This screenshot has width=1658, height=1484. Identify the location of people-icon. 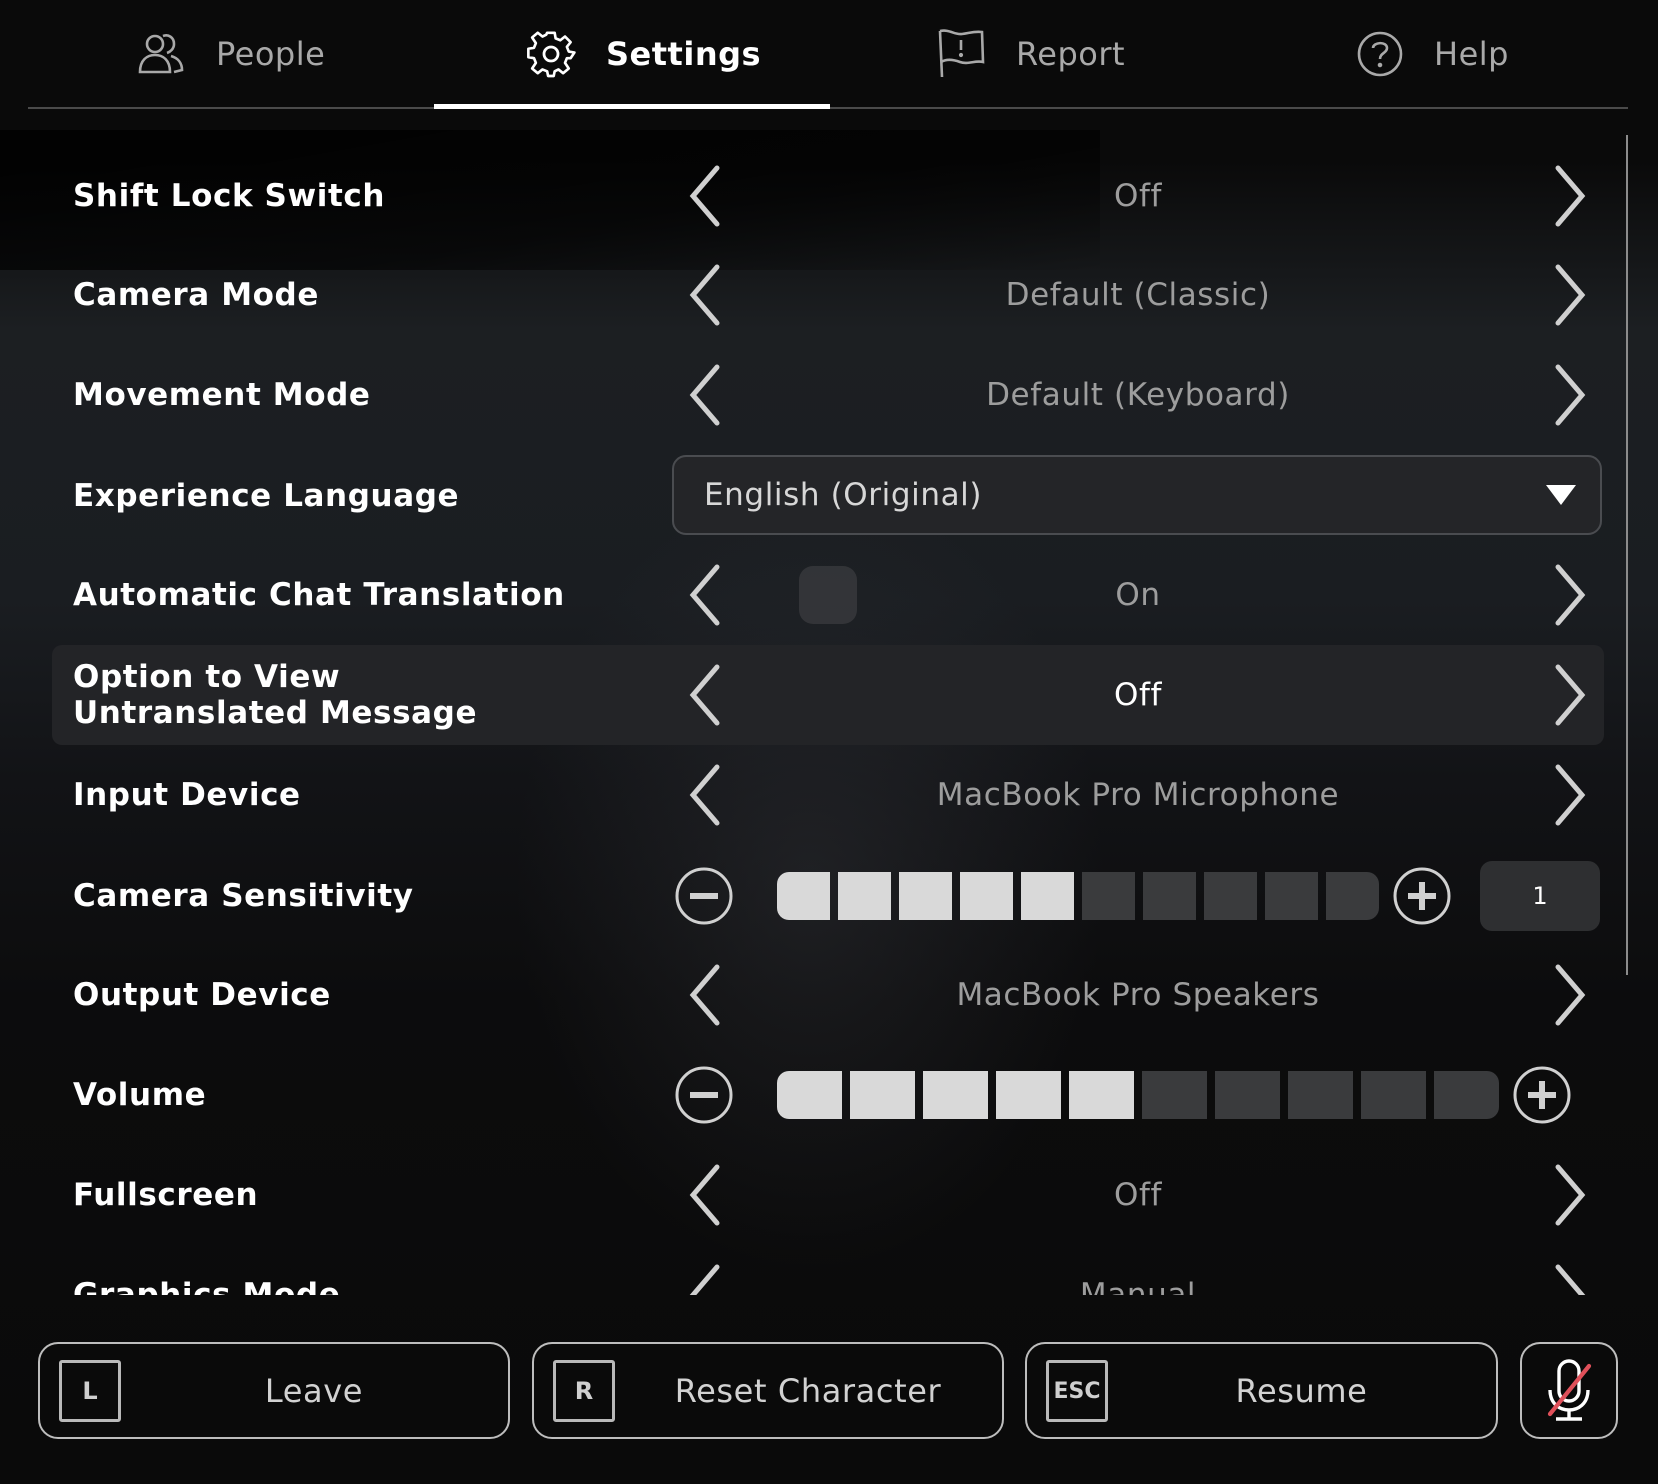
(161, 54).